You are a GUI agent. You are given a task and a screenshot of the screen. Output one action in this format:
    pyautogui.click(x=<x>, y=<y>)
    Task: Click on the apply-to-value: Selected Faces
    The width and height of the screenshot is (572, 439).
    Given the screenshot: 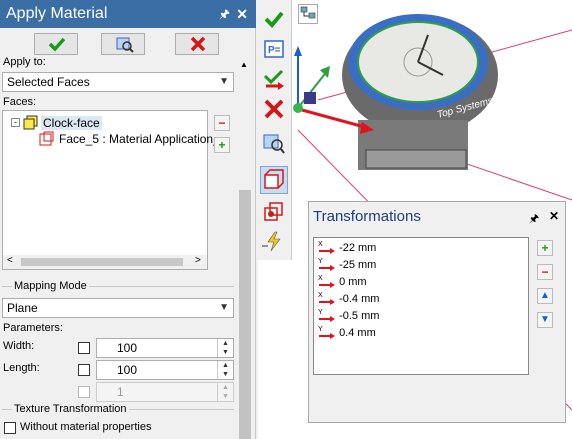 What is the action you would take?
    pyautogui.click(x=48, y=82)
    